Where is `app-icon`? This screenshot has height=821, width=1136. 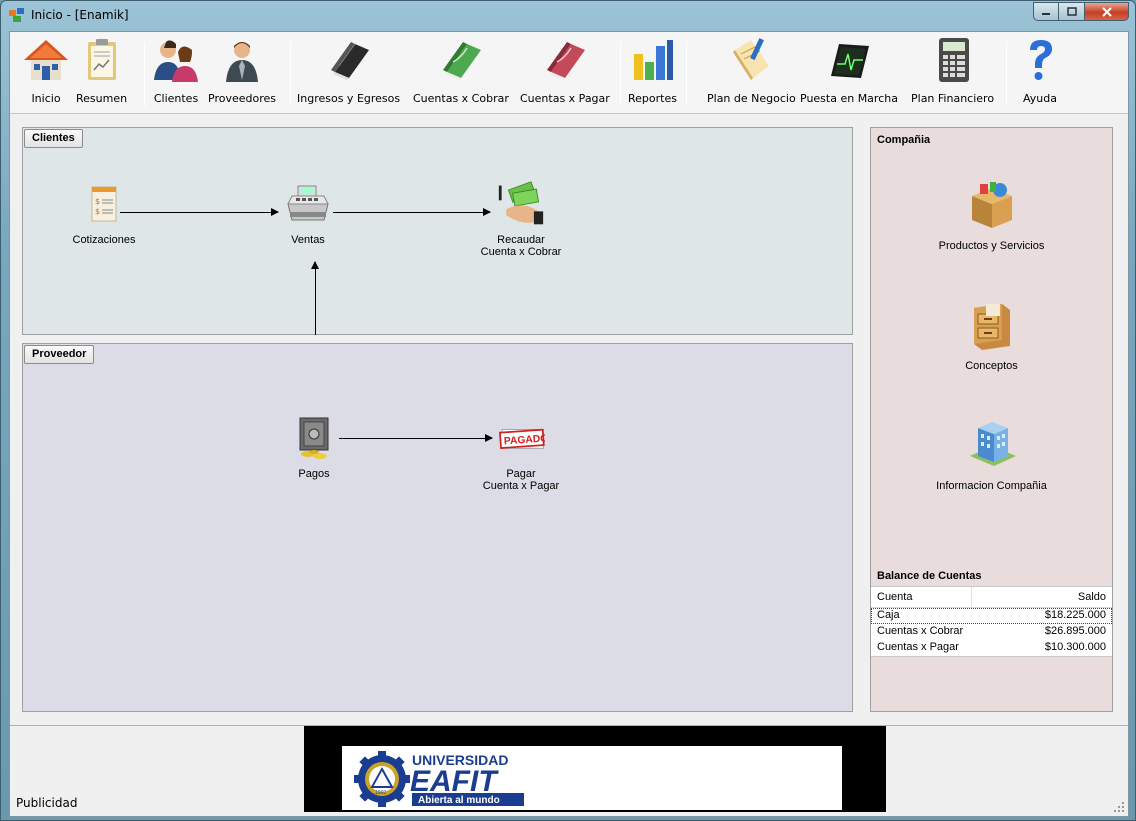
app-icon is located at coordinates (16, 15).